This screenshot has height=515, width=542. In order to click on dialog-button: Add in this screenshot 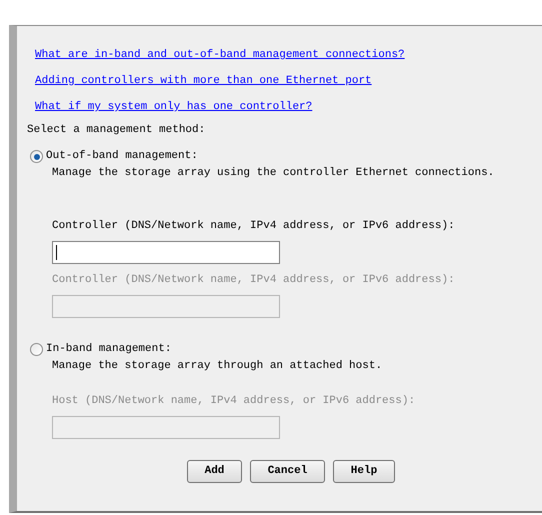, I will do `click(214, 471)`.